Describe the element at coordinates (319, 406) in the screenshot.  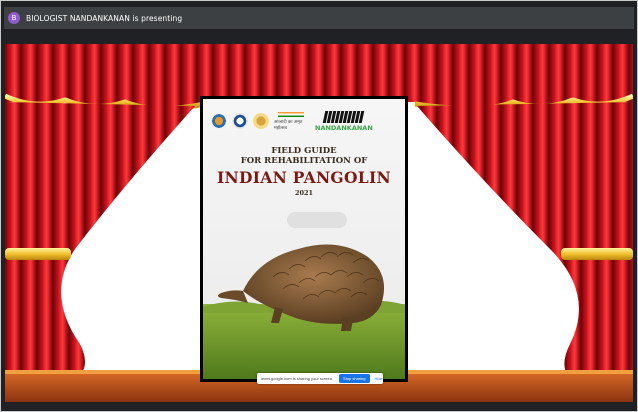
I see `bottom-strip` at that location.